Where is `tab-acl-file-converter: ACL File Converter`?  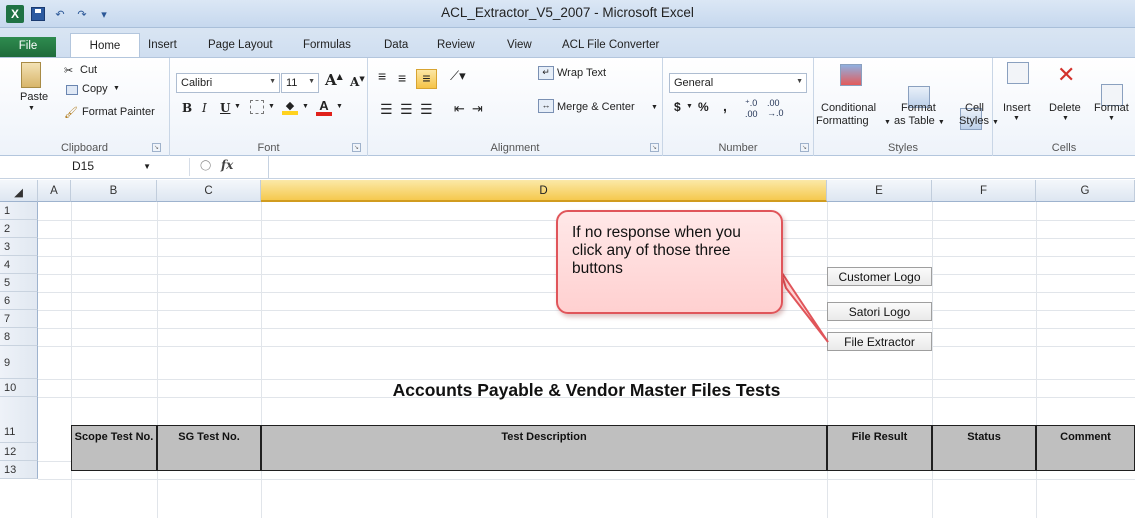 tab-acl-file-converter: ACL File Converter is located at coordinates (610, 45).